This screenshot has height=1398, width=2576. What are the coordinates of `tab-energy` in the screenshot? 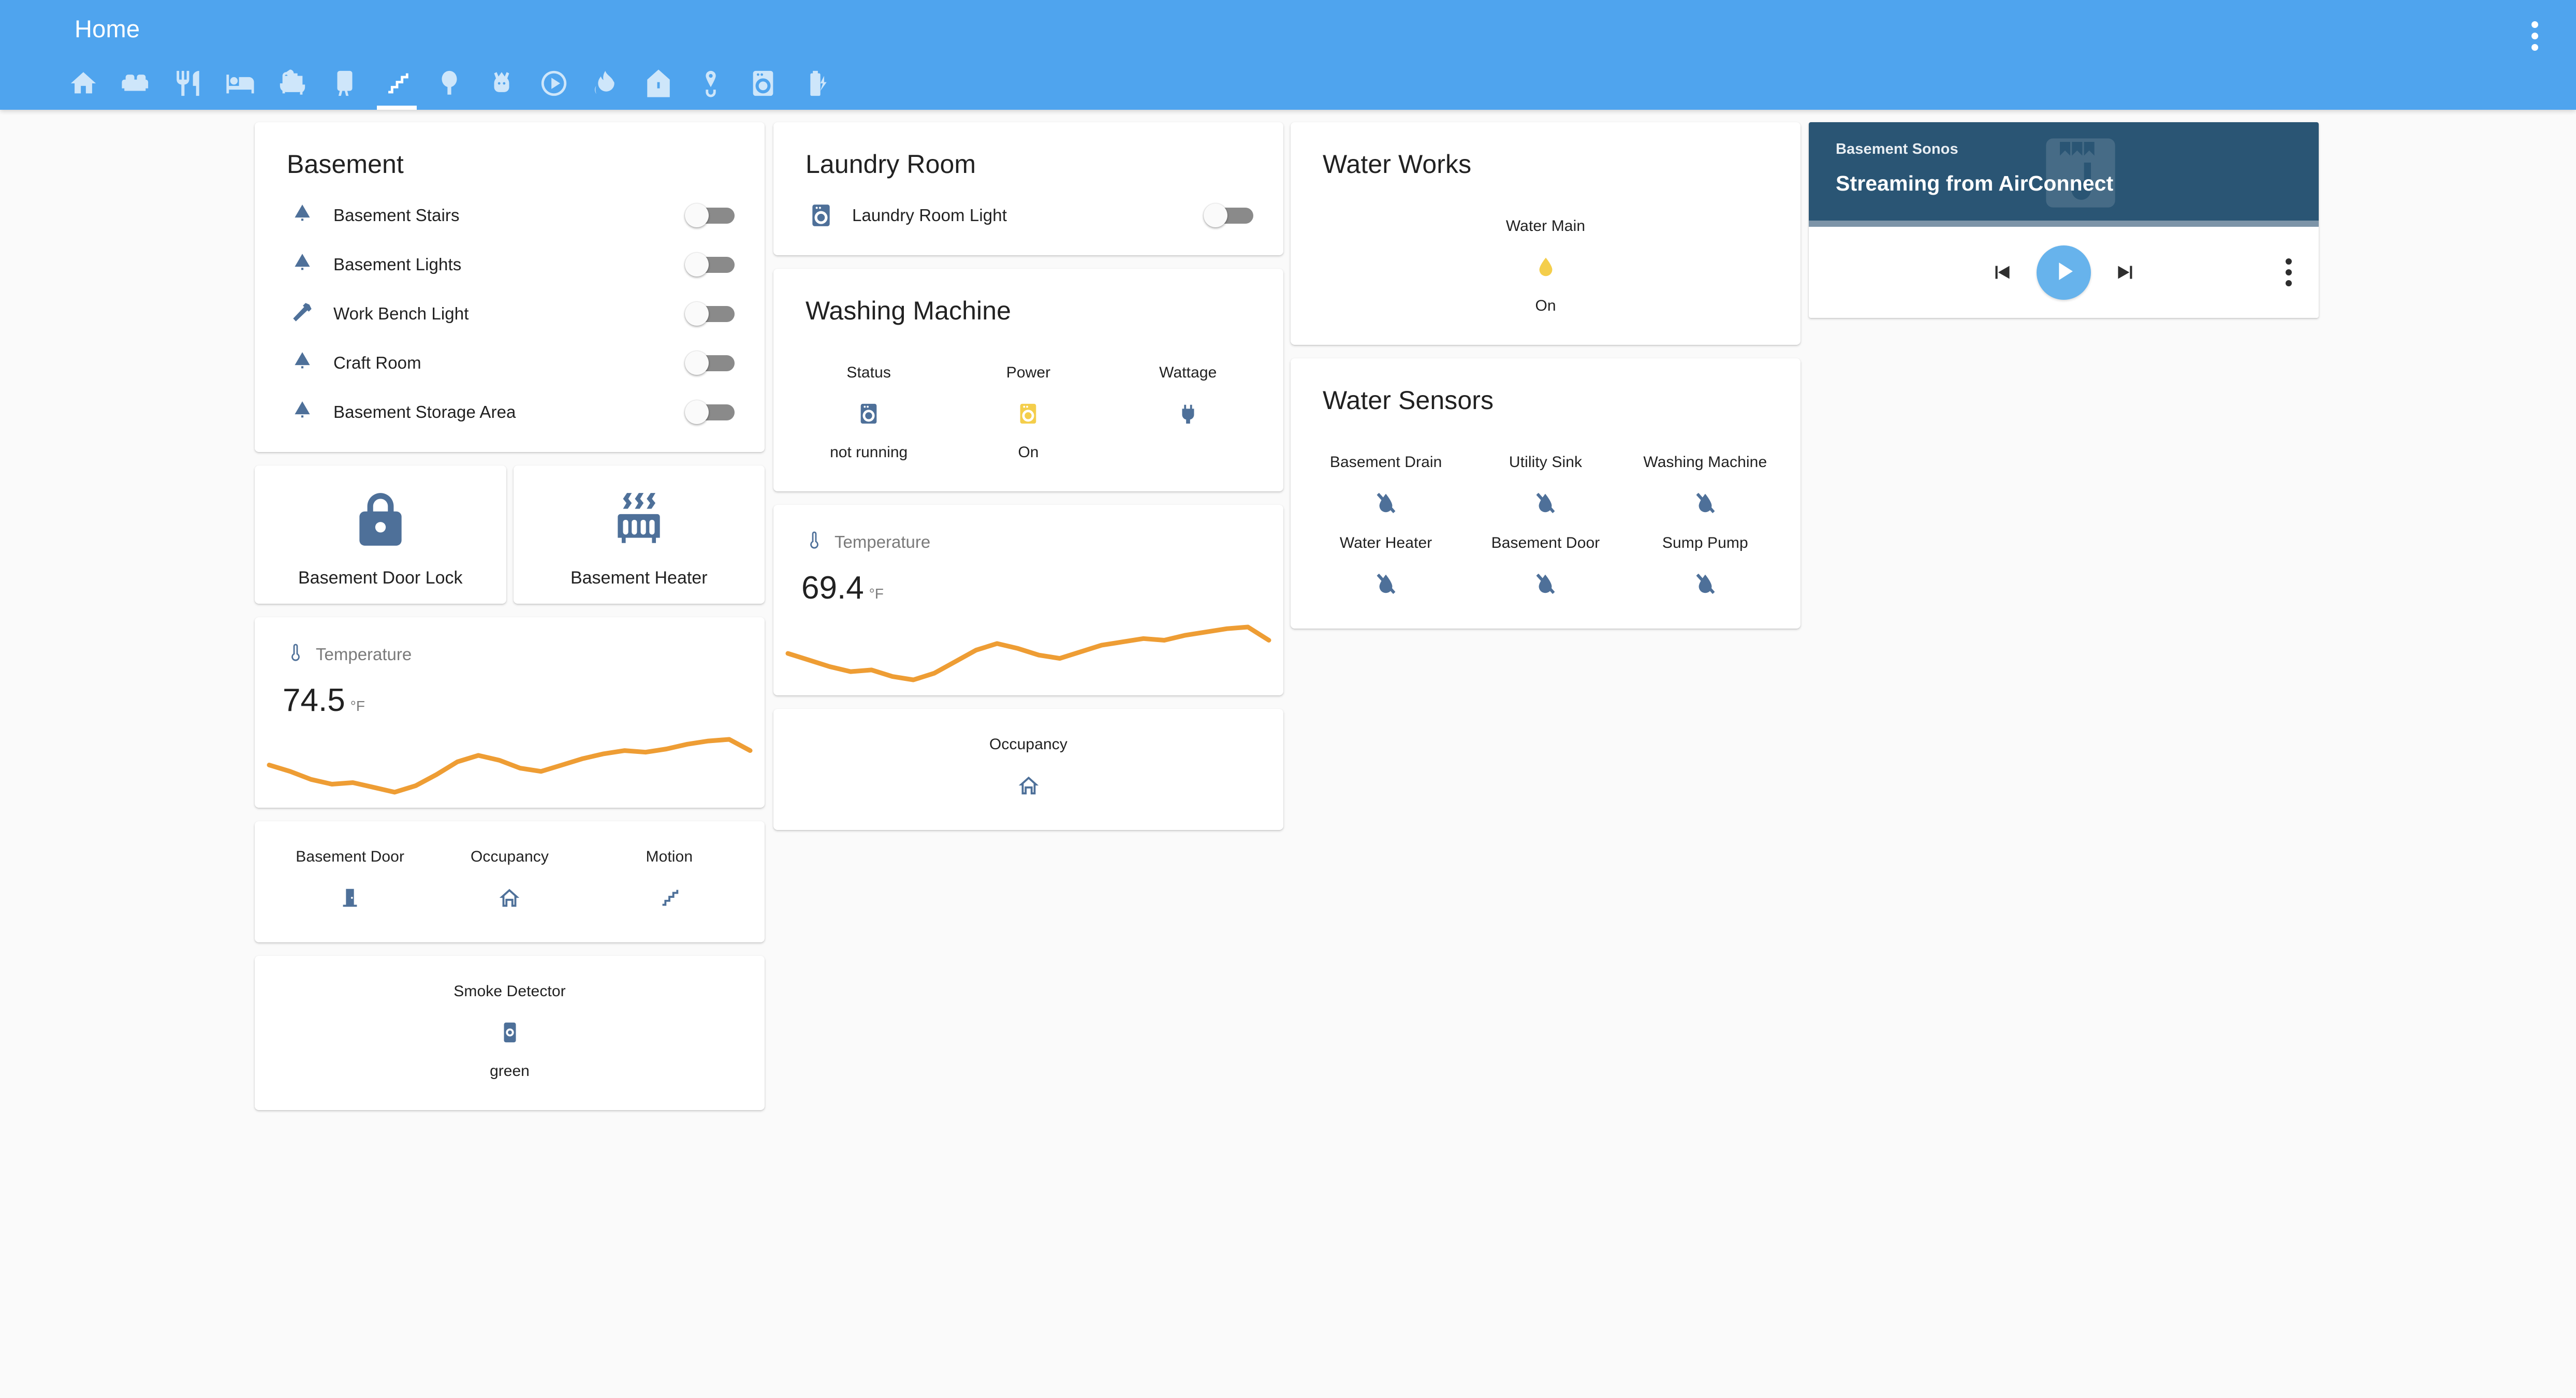 It's located at (815, 85).